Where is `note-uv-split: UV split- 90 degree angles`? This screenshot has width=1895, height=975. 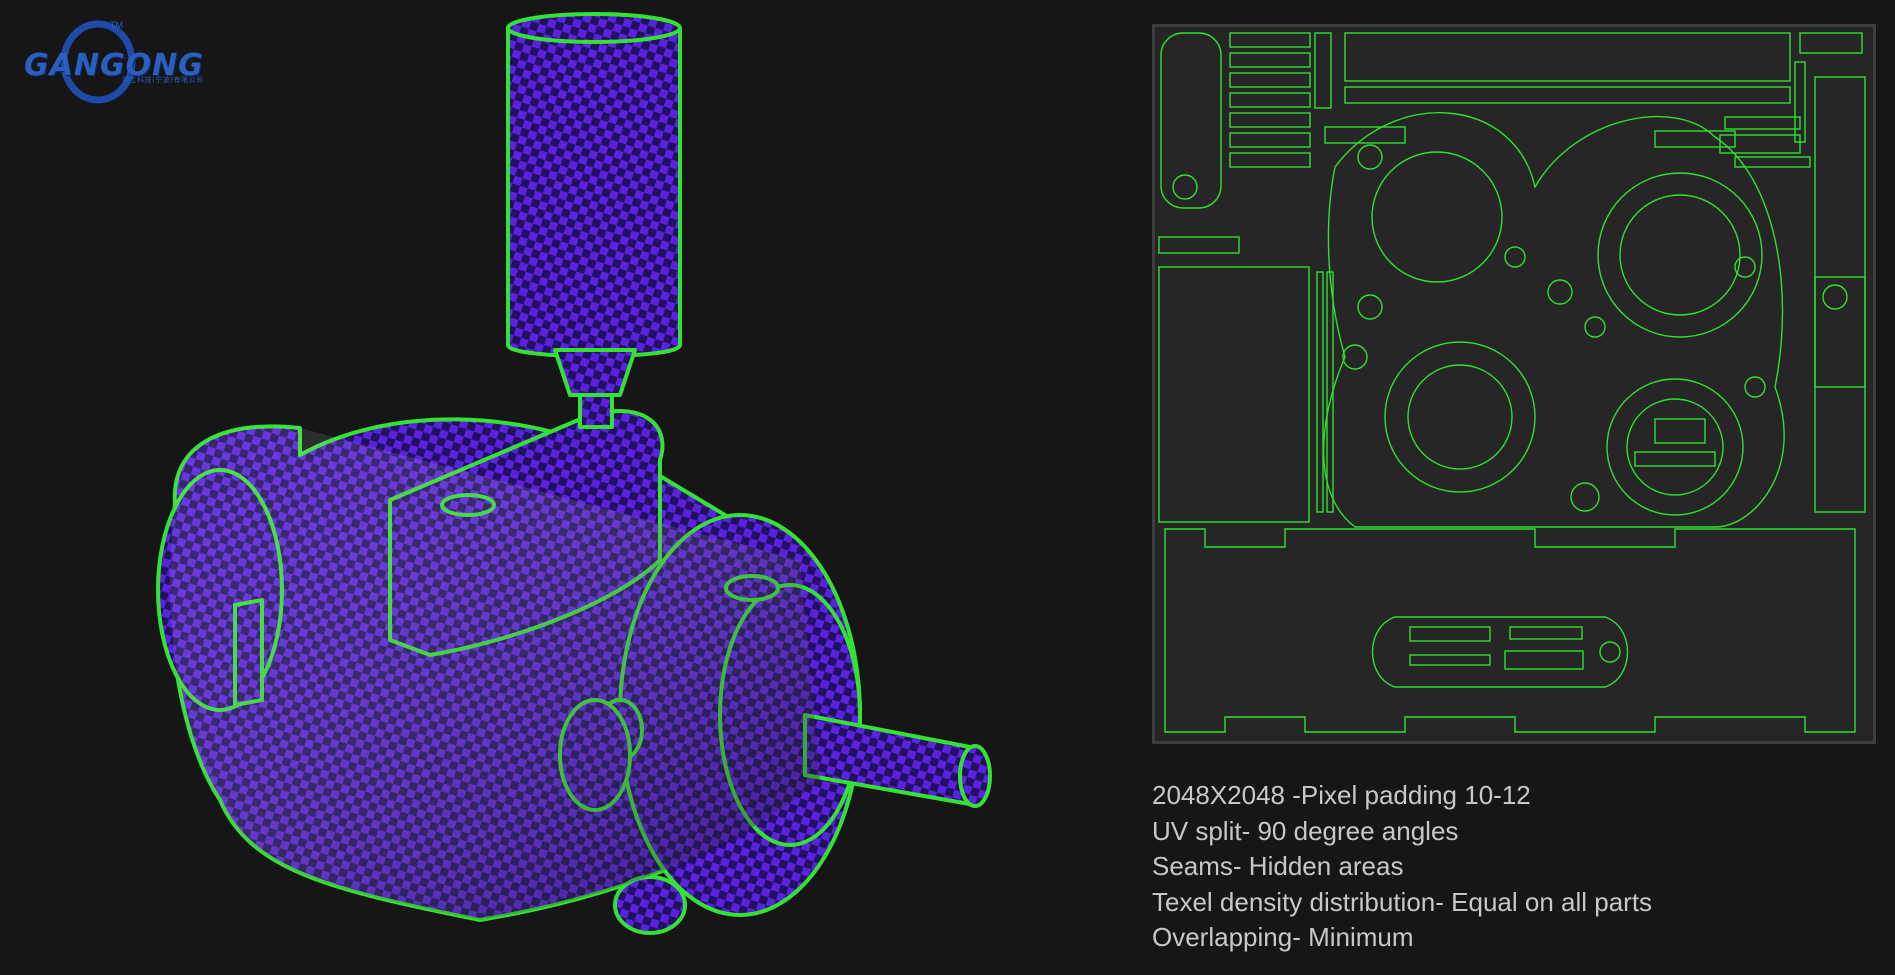 note-uv-split: UV split- 90 degree angles is located at coordinates (1305, 830).